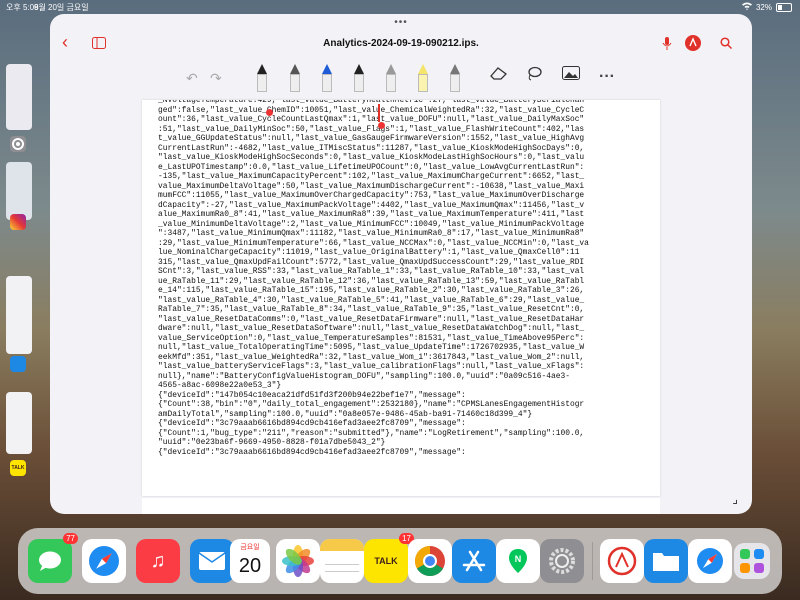 The image size is (800, 600). I want to click on messages-app-icon: 77, so click(53, 558).